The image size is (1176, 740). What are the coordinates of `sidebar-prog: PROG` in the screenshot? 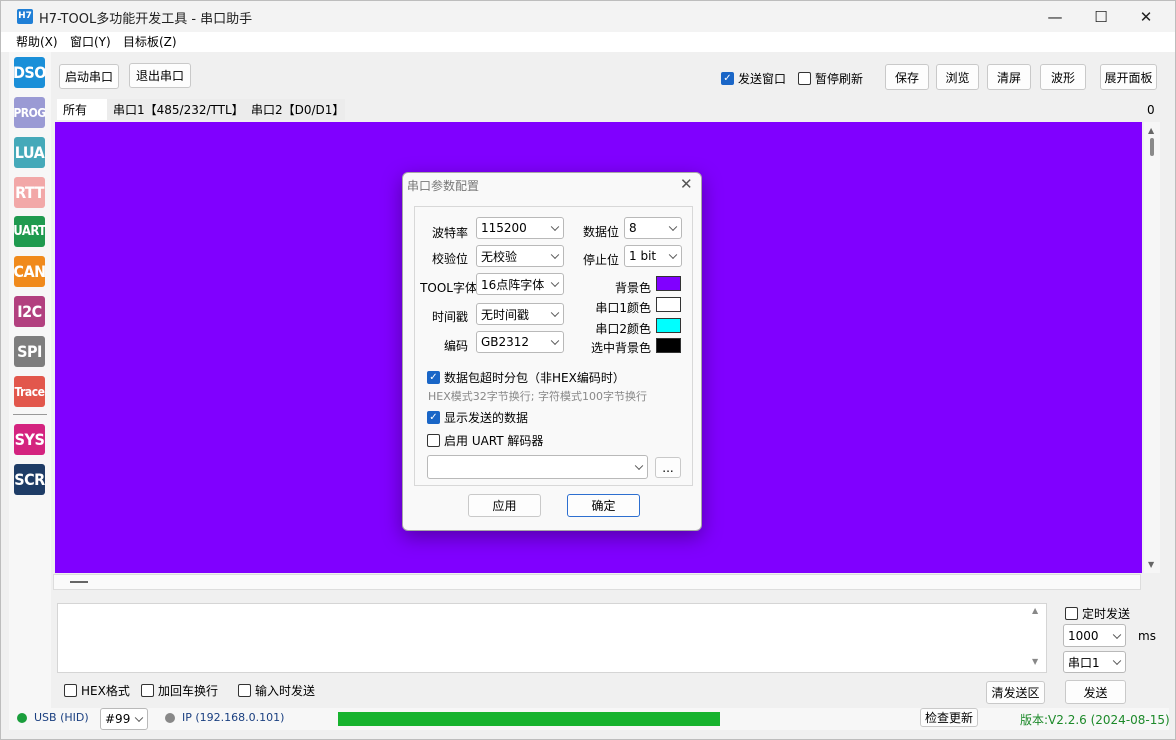 It's located at (29, 112).